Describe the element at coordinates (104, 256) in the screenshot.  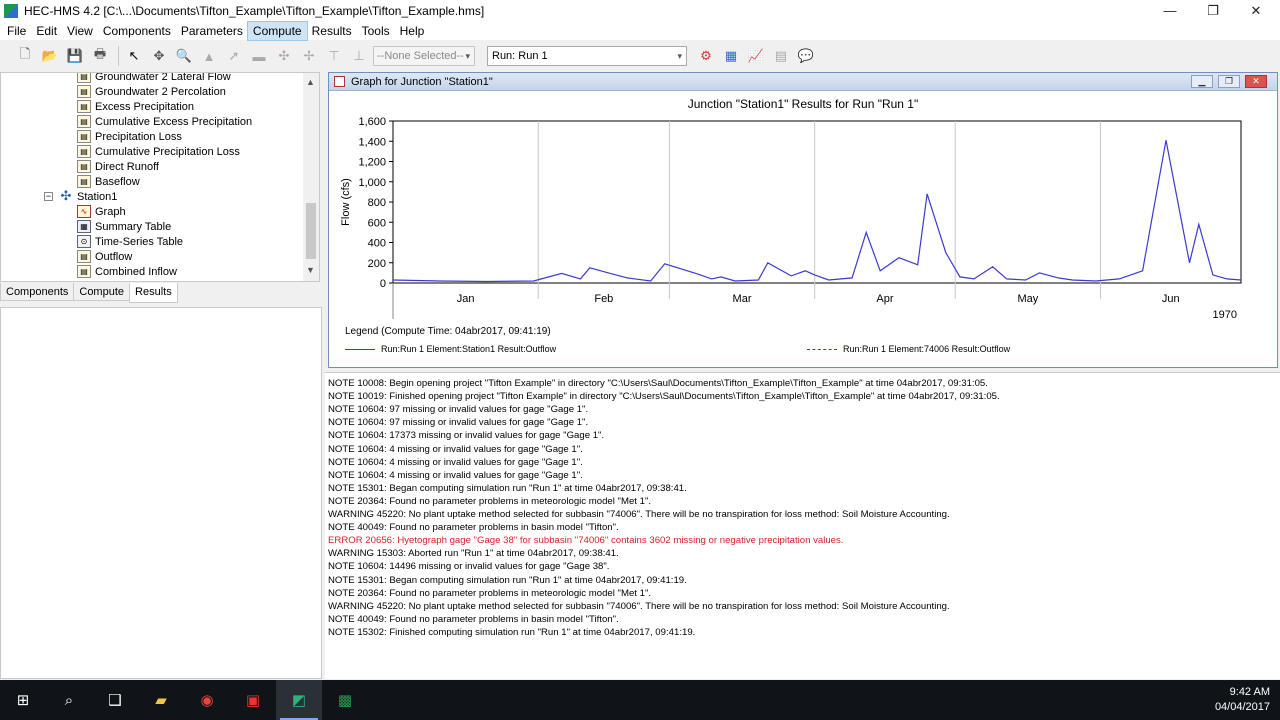
I see `tree-item-outflow: ▤ Outflow` at that location.